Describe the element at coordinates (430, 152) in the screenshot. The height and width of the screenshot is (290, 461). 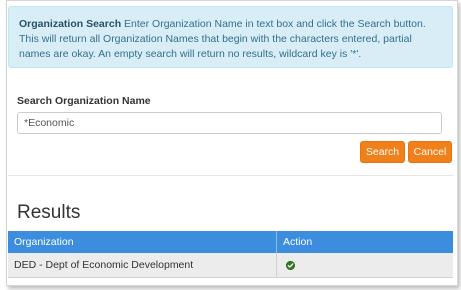
I see `cancel-button: Cancel` at that location.